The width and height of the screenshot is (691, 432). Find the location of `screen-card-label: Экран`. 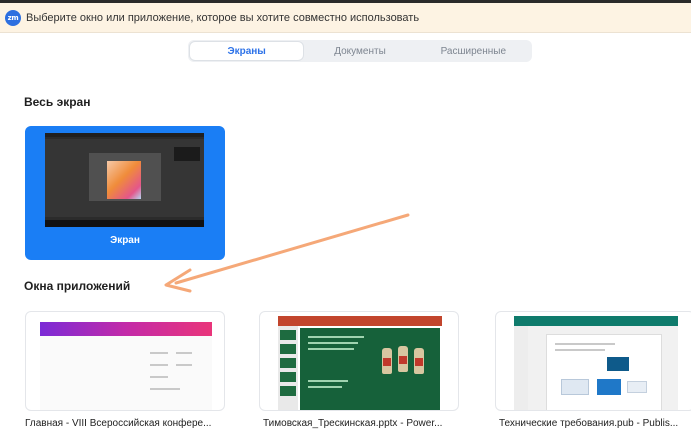

screen-card-label: Экран is located at coordinates (125, 240).